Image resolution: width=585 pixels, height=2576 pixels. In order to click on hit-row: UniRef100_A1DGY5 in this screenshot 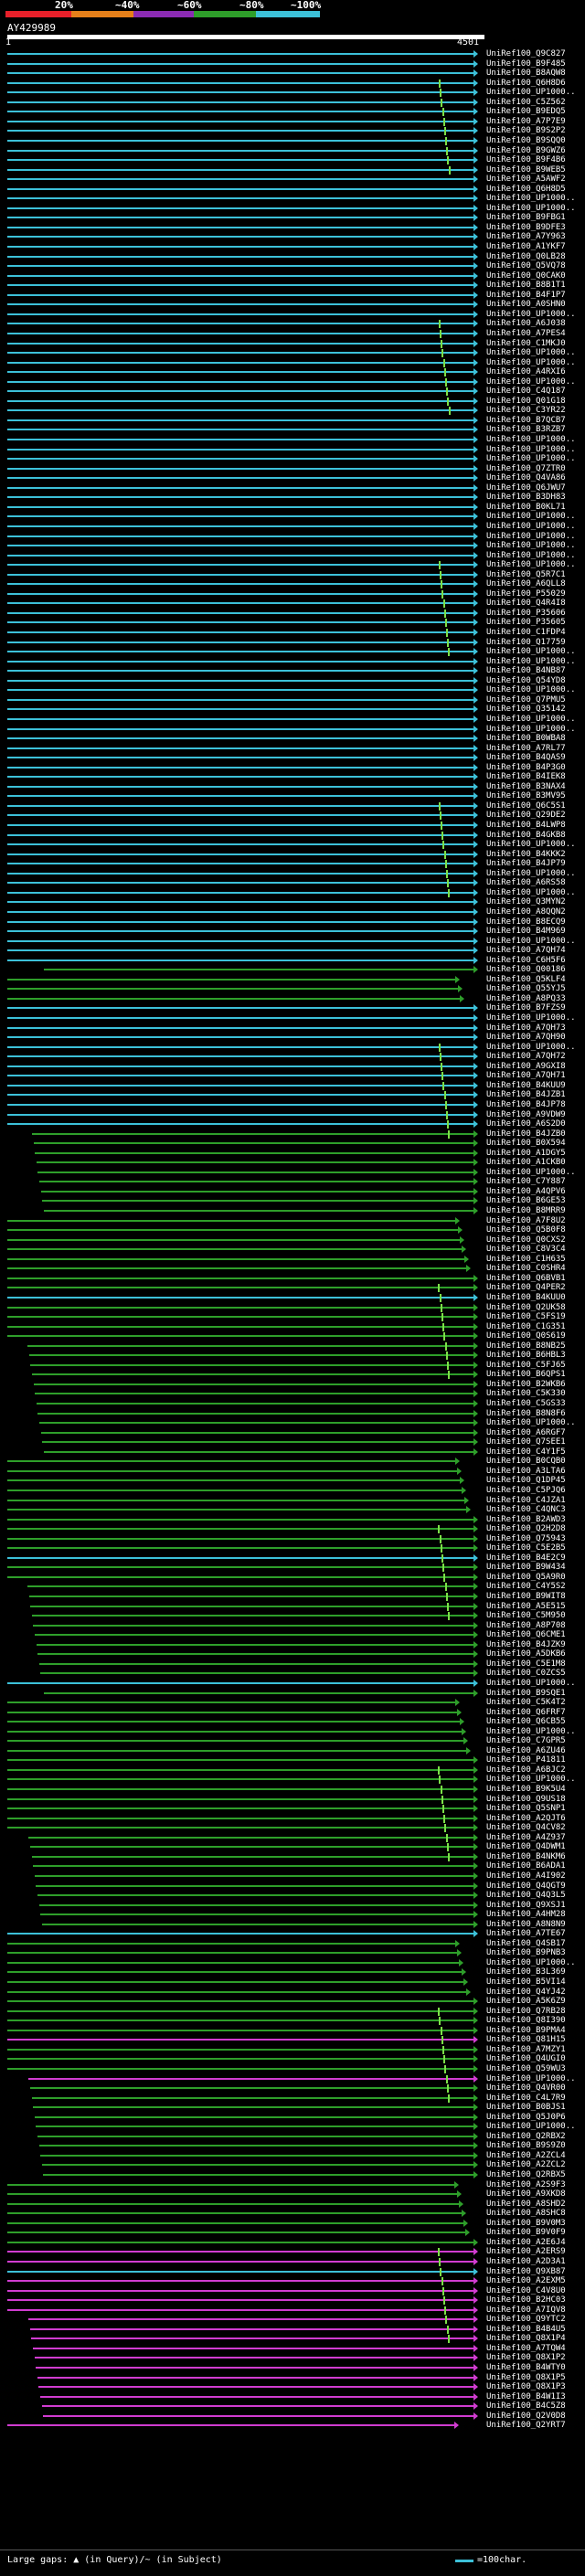, I will do `click(293, 1154)`.